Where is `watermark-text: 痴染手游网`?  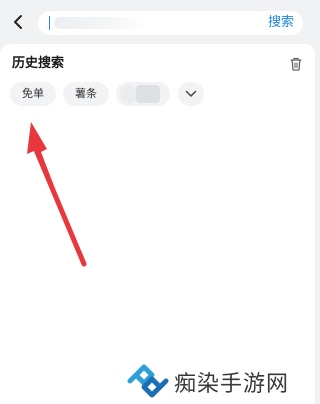 watermark-text: 痴染手游网 is located at coordinates (232, 384).